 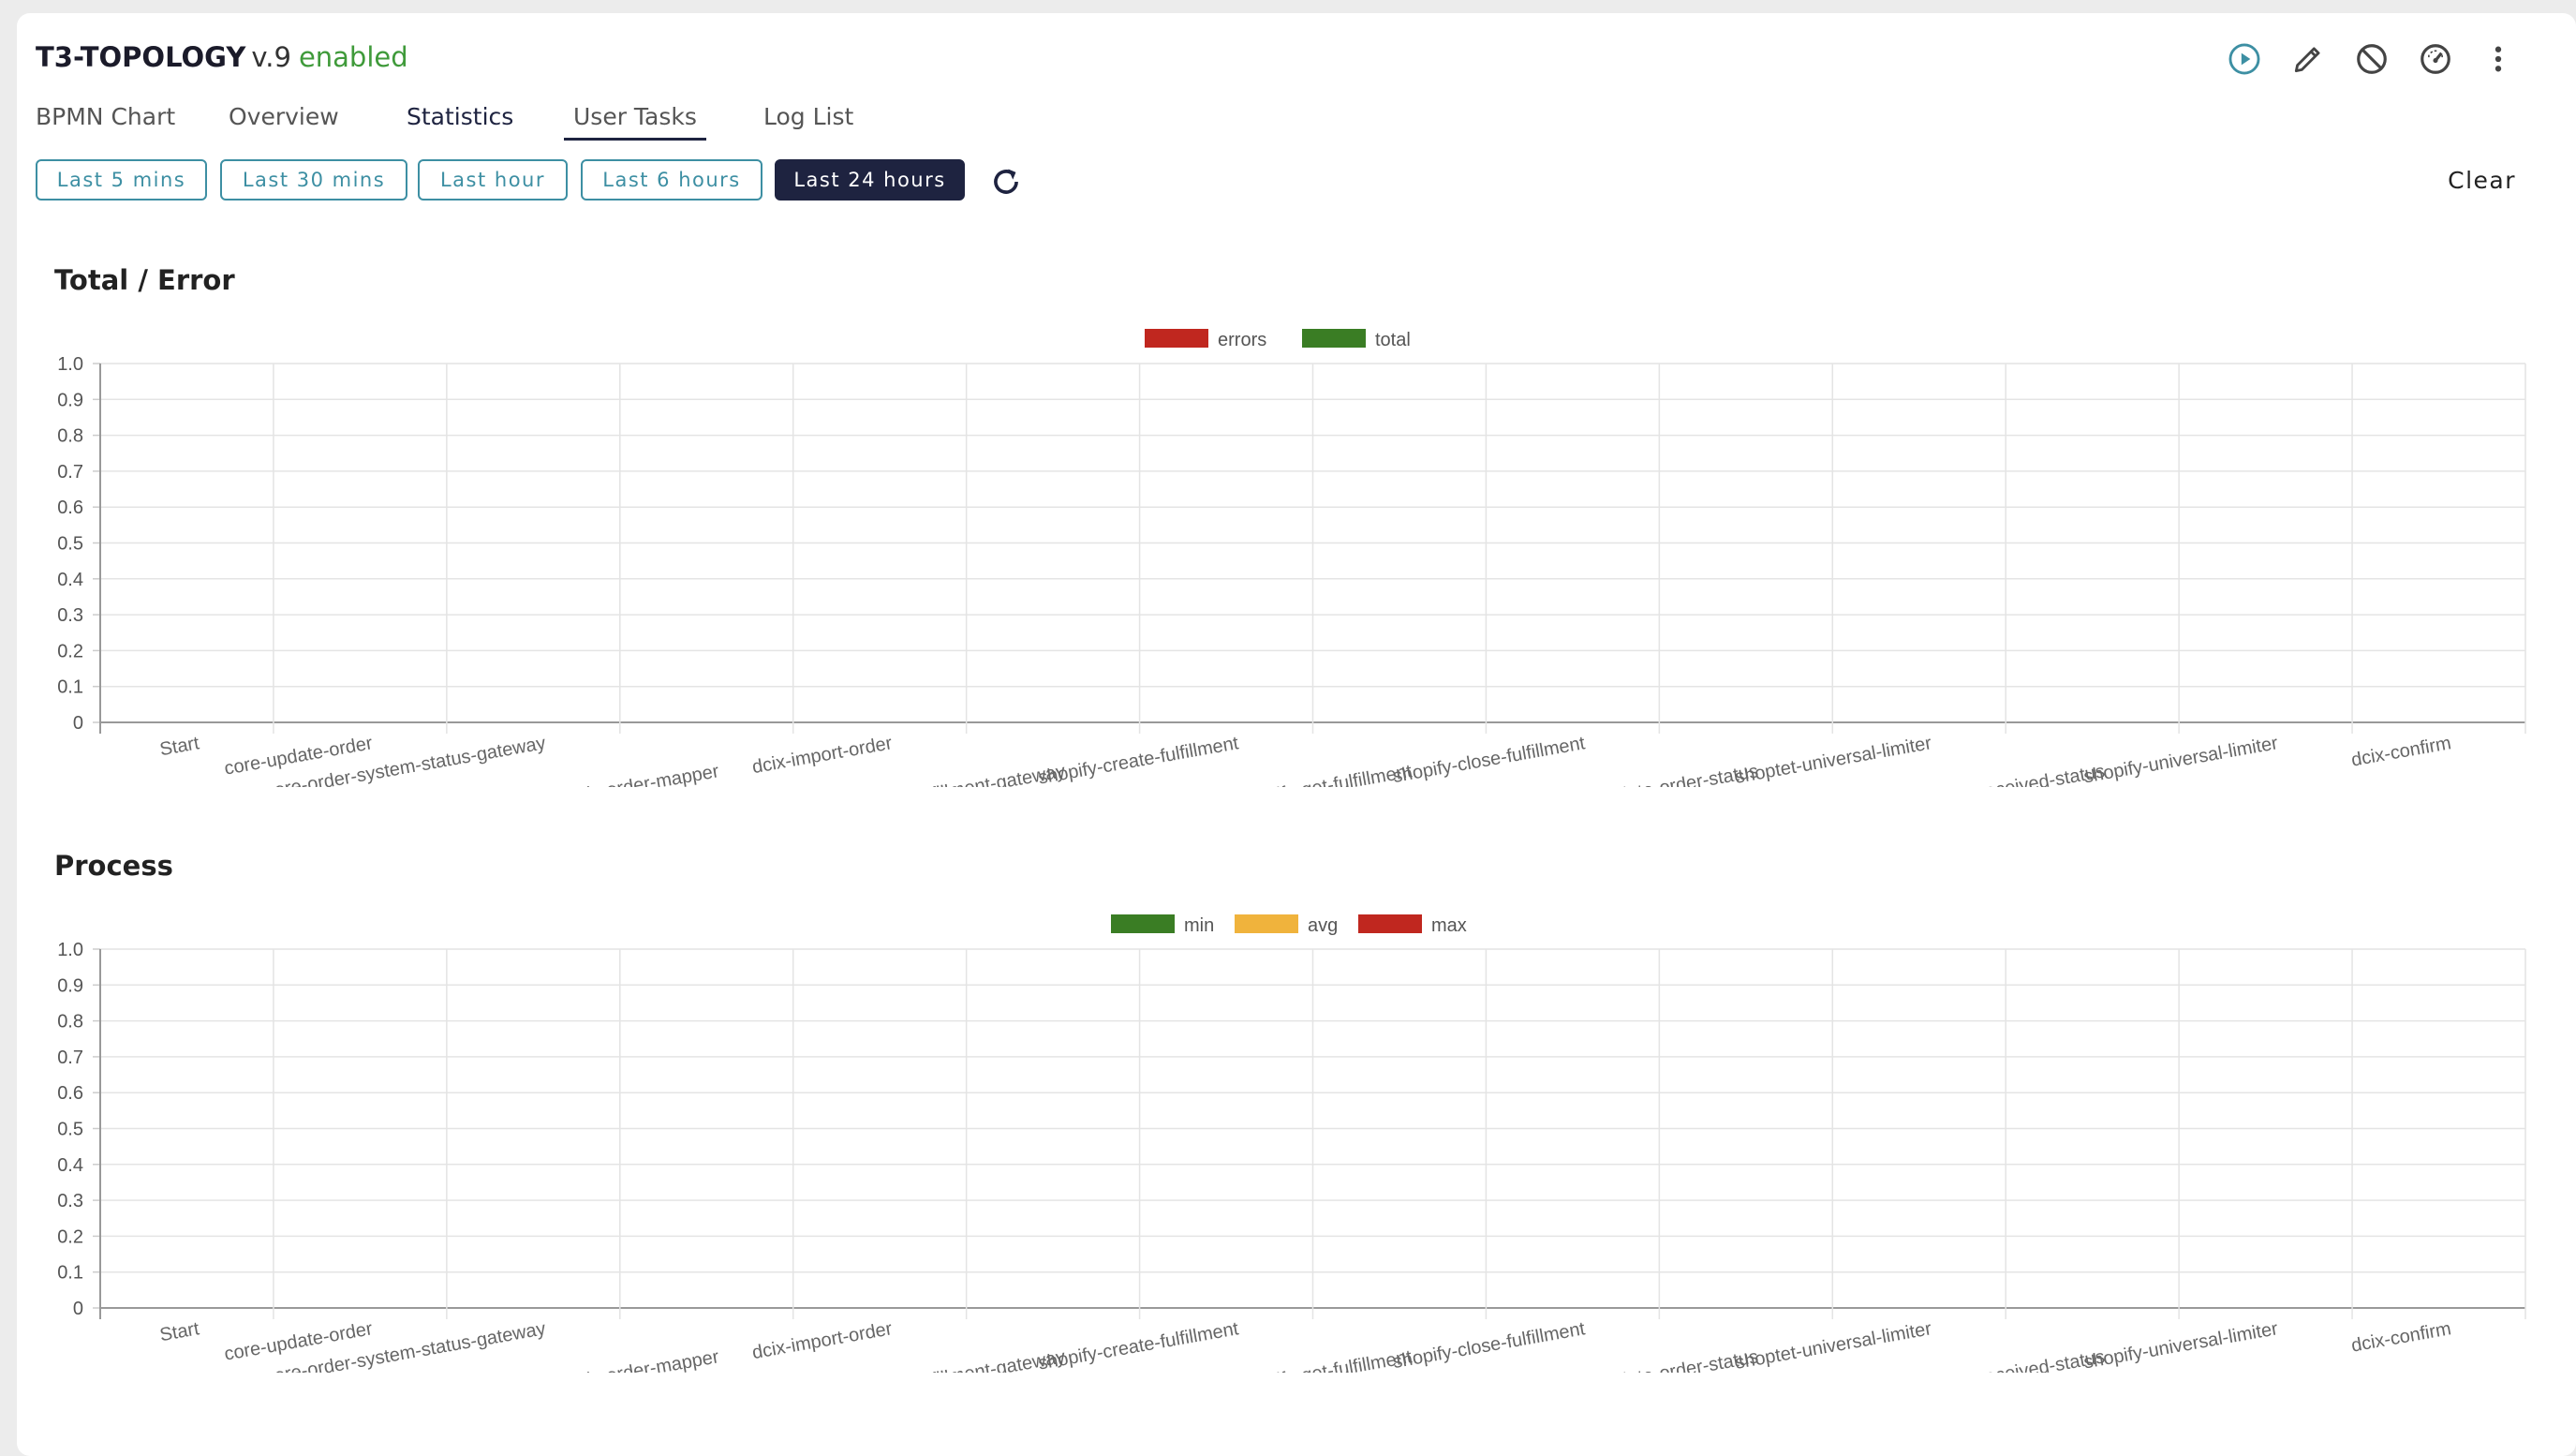 I want to click on process-version: v.9, so click(x=271, y=57).